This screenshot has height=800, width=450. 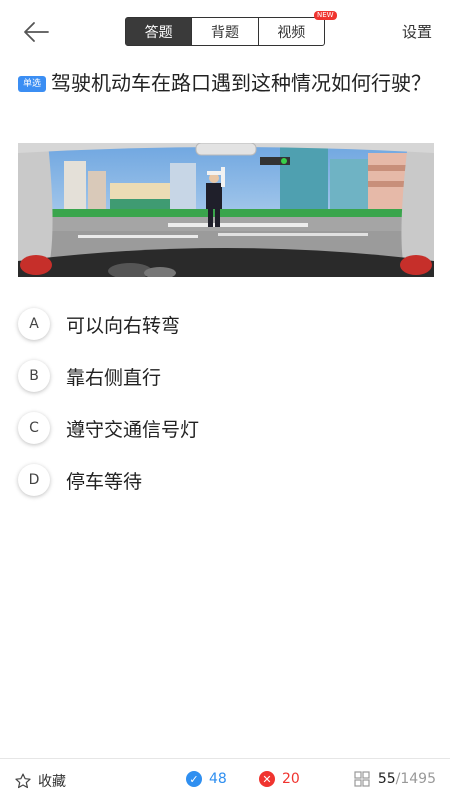 What do you see at coordinates (417, 31) in the screenshot?
I see `settings-button: 设置` at bounding box center [417, 31].